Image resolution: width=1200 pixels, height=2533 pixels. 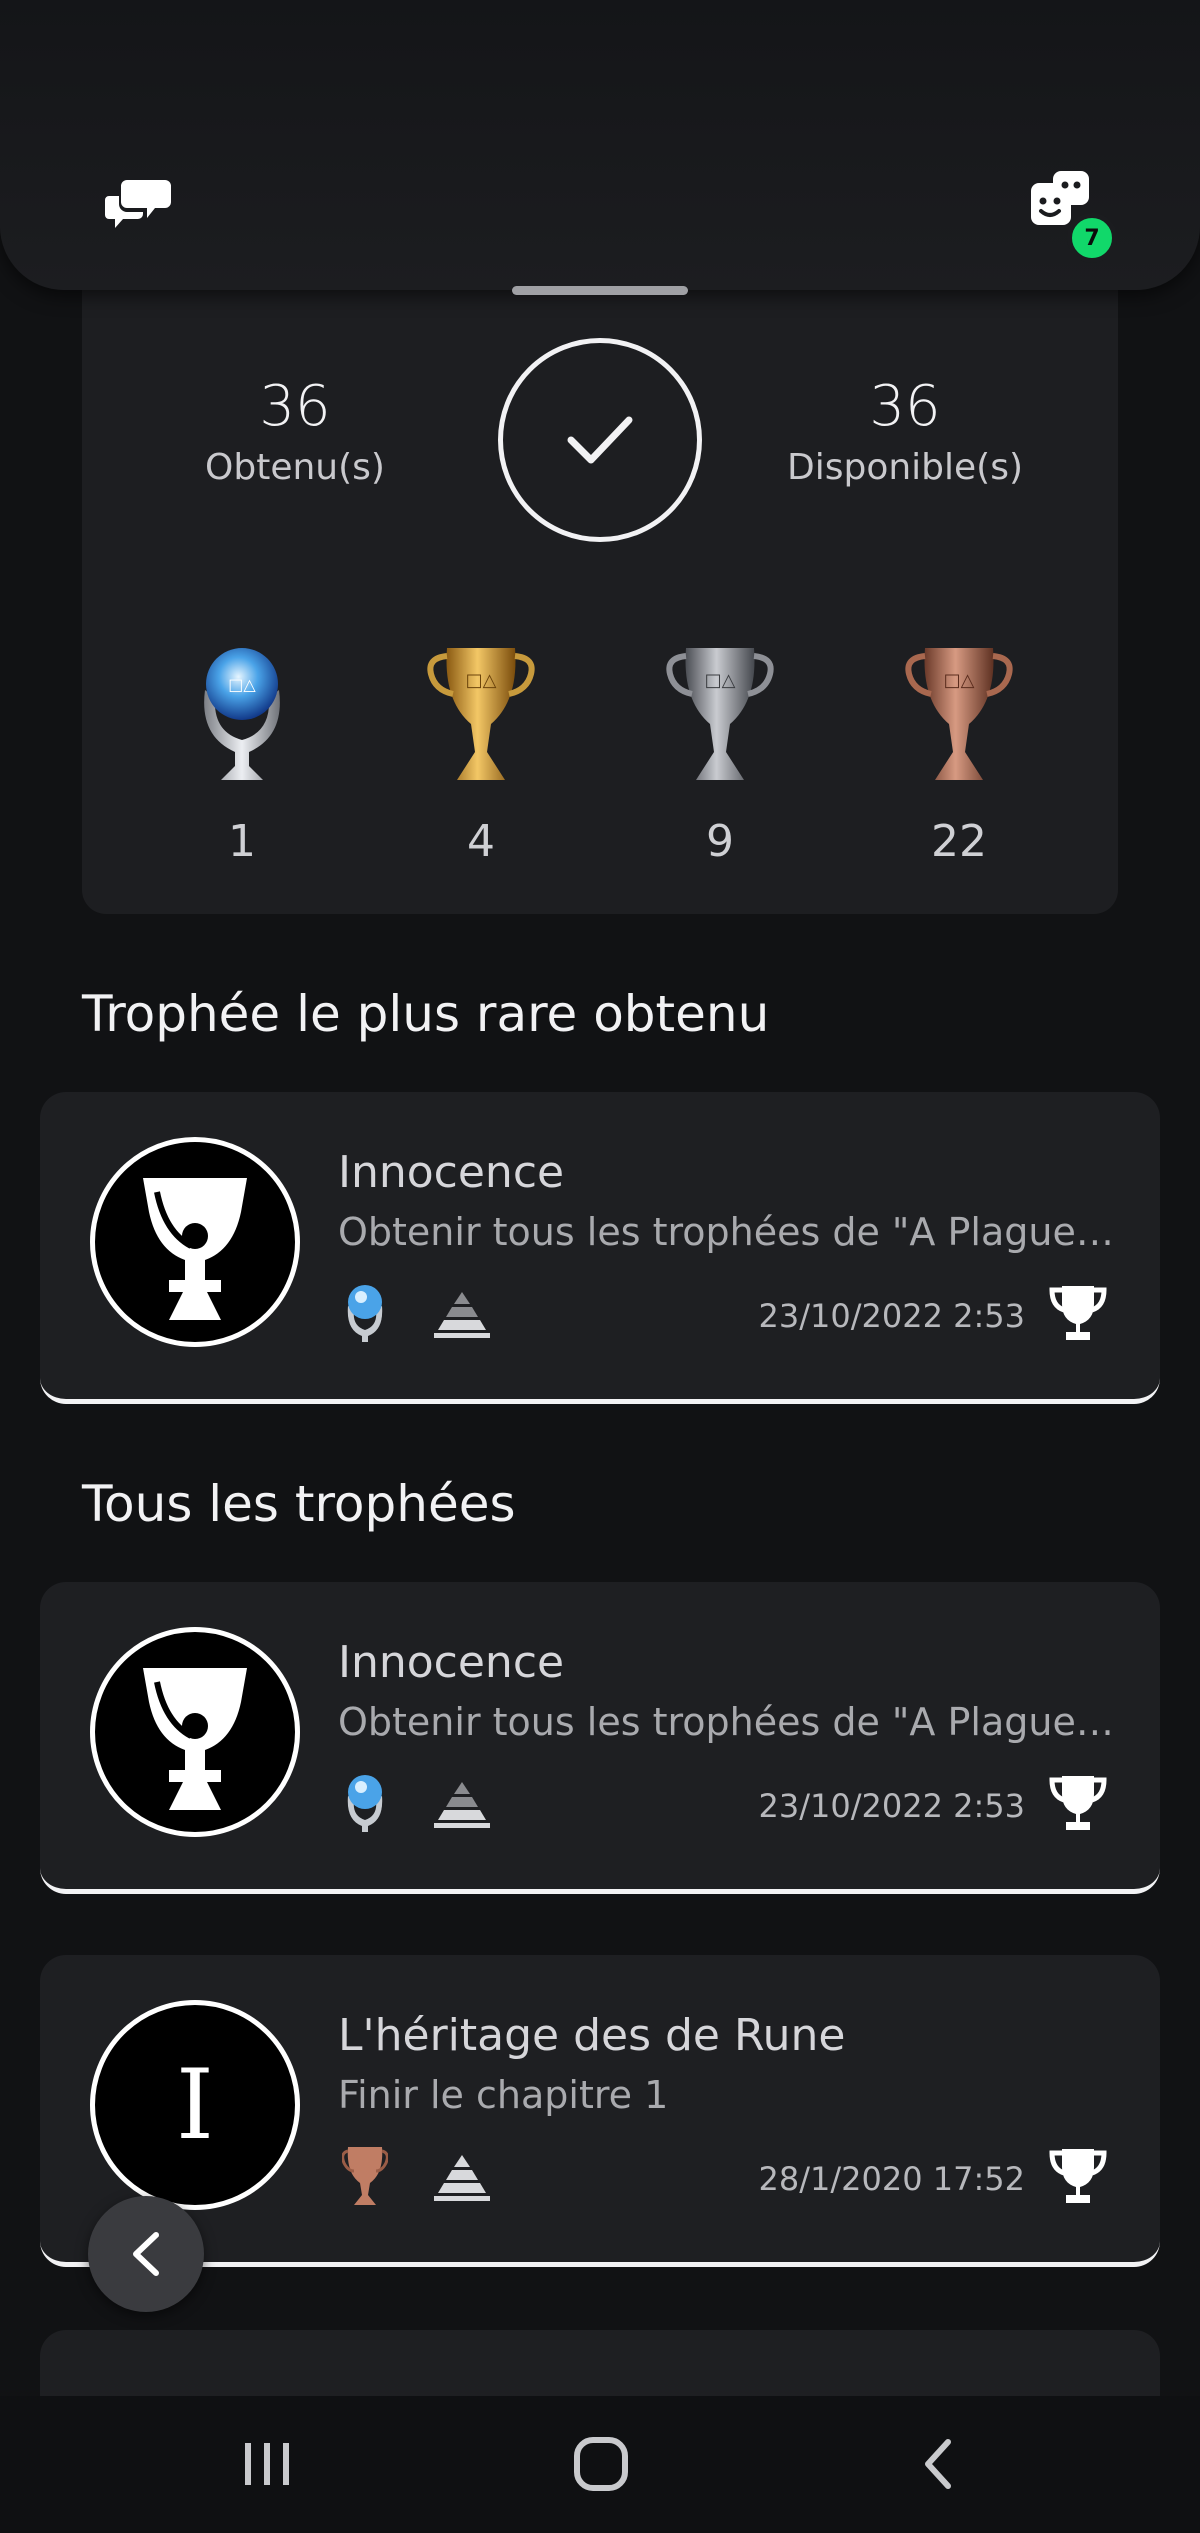 What do you see at coordinates (592, 2035) in the screenshot?
I see `trophy-name: L'héritage des de Rune` at bounding box center [592, 2035].